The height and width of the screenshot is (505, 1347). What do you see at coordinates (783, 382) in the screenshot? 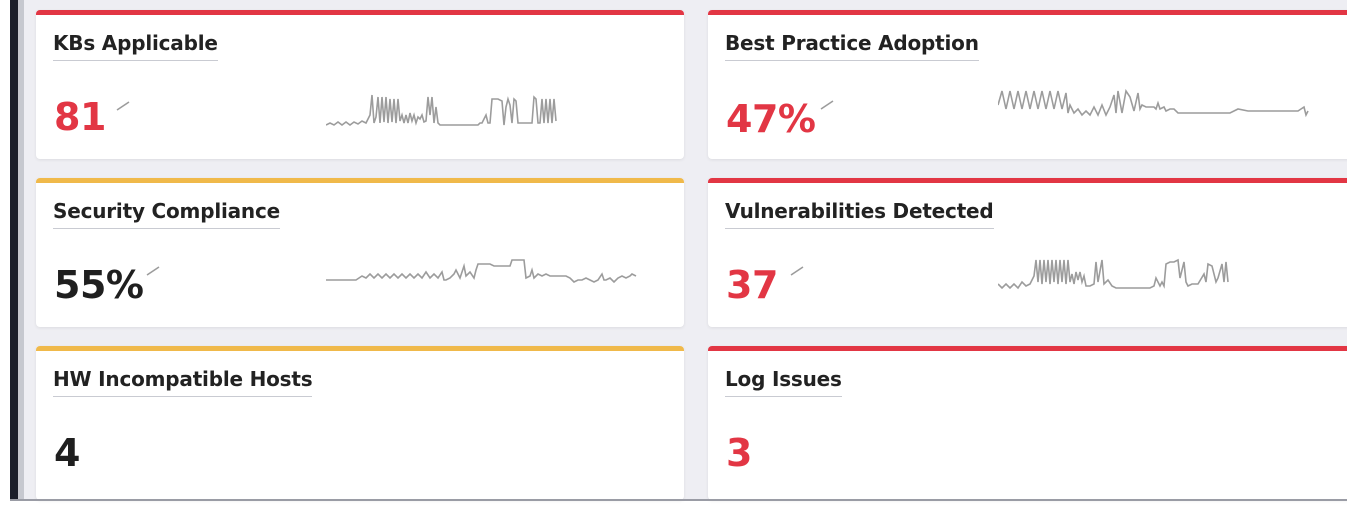
I see `card-title: Log Issues` at bounding box center [783, 382].